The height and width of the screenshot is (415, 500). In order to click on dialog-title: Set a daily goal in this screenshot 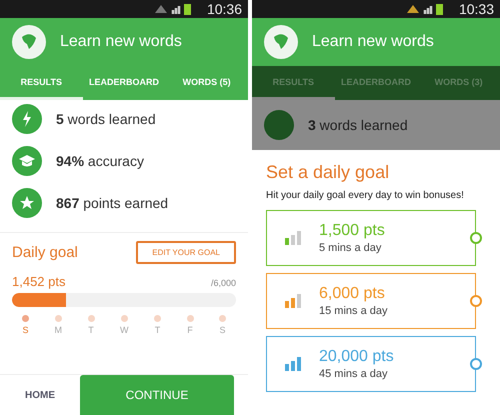, I will do `click(328, 172)`.